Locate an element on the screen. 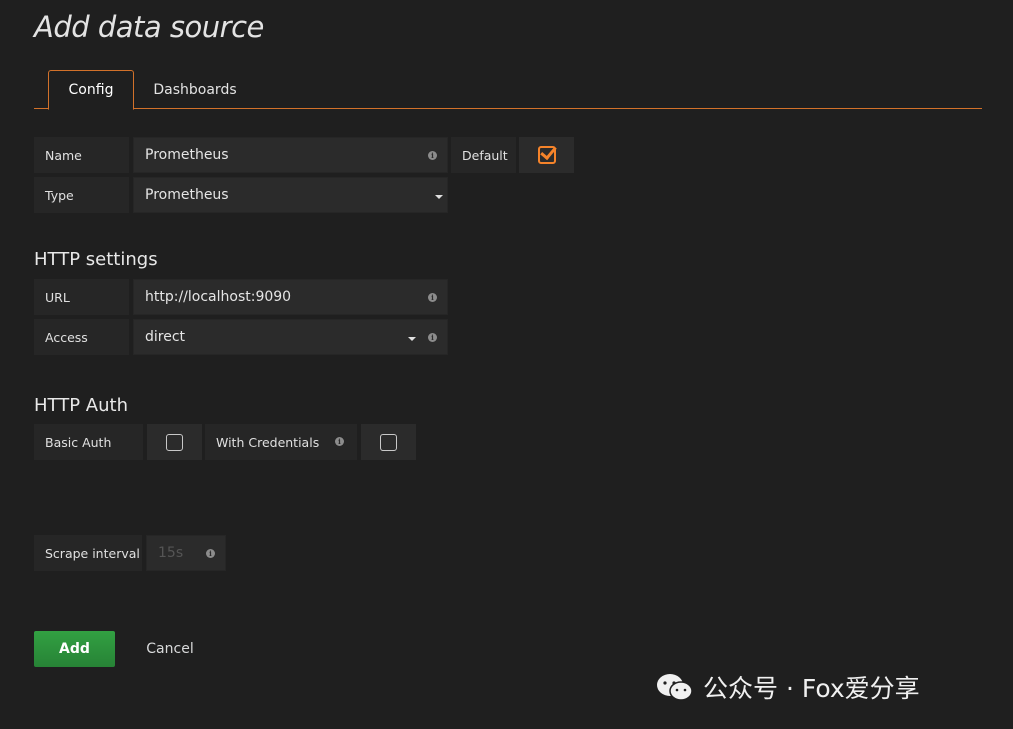 Image resolution: width=1013 pixels, height=729 pixels. add-button: Add is located at coordinates (74, 649).